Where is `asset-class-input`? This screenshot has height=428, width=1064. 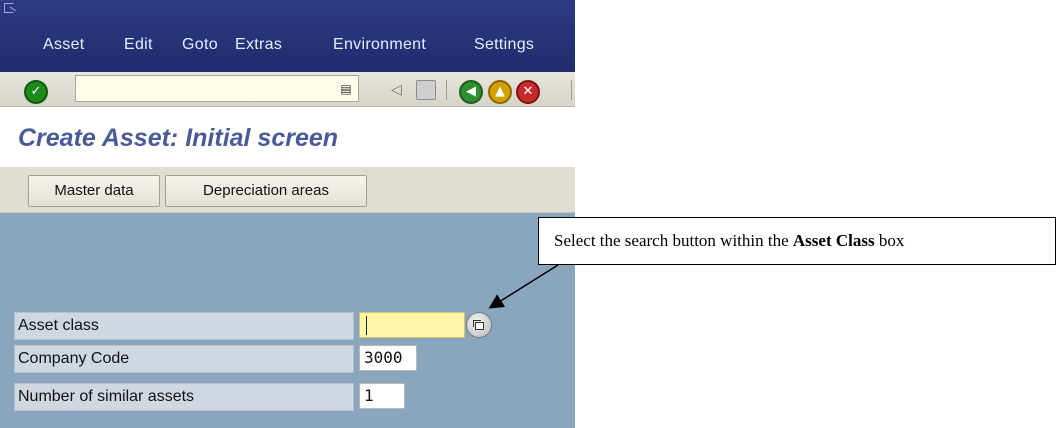
asset-class-input is located at coordinates (412, 325).